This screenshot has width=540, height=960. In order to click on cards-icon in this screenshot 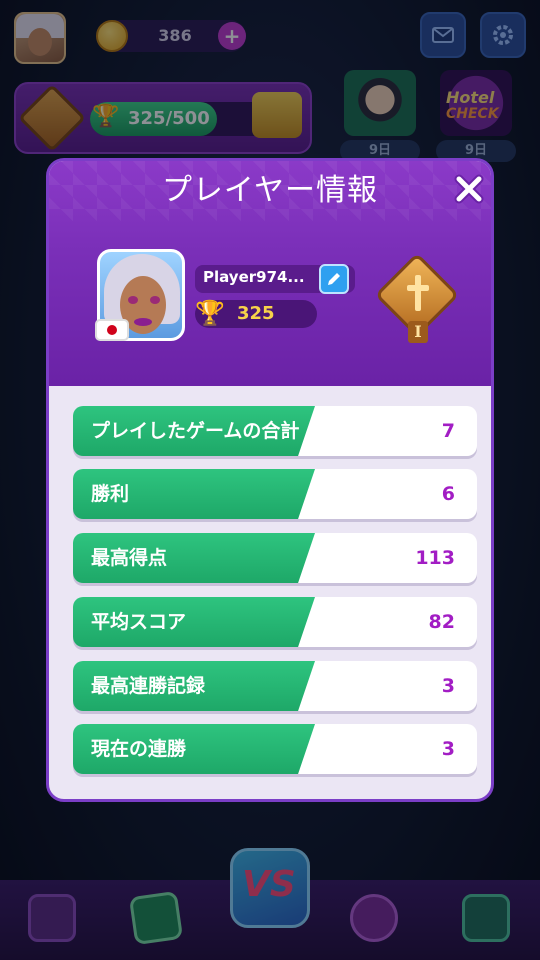, I will do `click(156, 918)`.